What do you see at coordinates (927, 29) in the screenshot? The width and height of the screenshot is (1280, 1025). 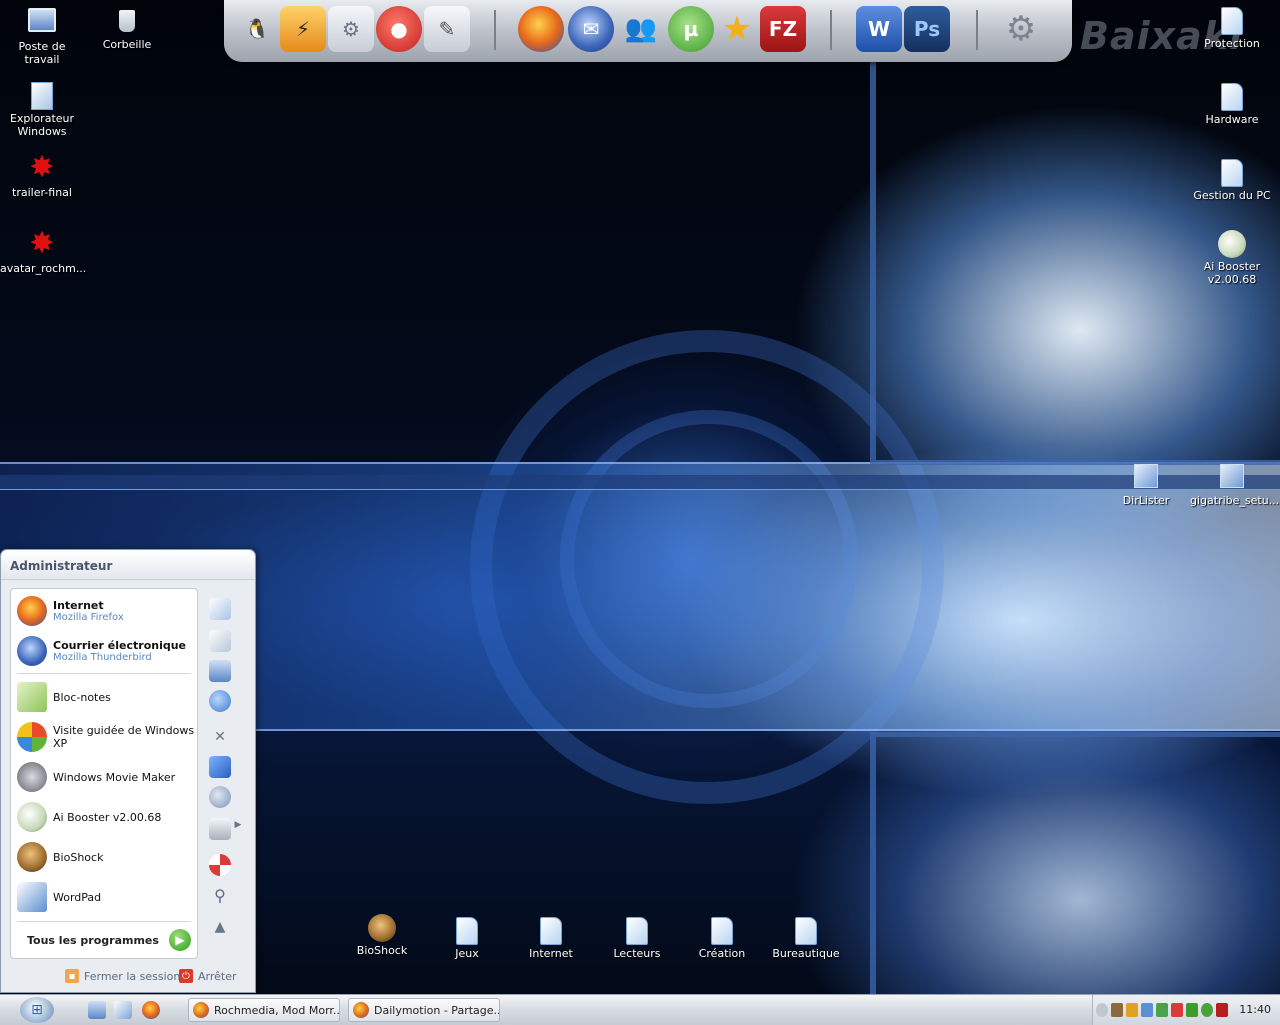 I see `dock-item-12: Ps` at bounding box center [927, 29].